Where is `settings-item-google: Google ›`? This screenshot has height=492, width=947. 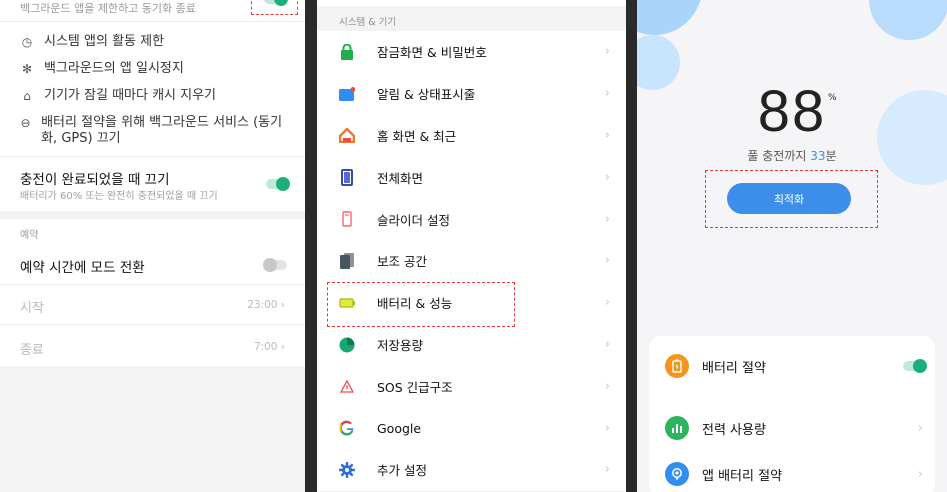 settings-item-google: Google › is located at coordinates (471, 428).